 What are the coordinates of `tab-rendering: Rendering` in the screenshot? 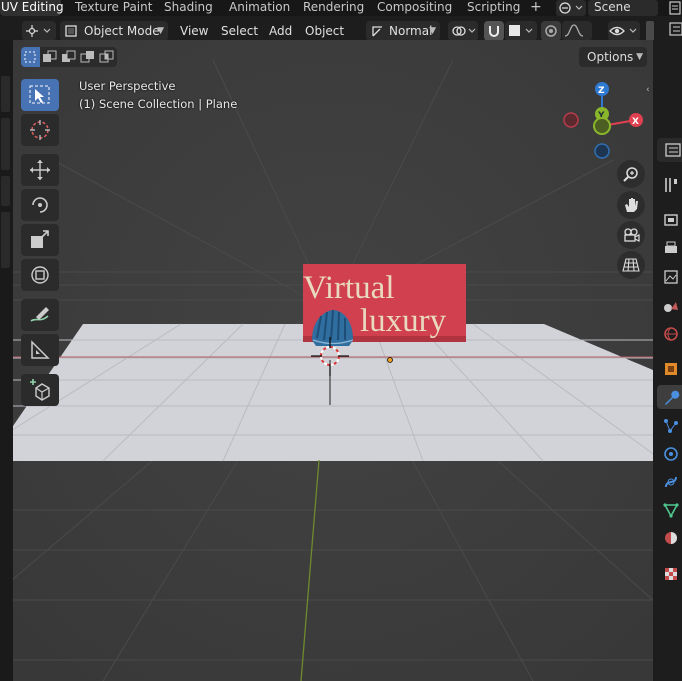 It's located at (333, 8).